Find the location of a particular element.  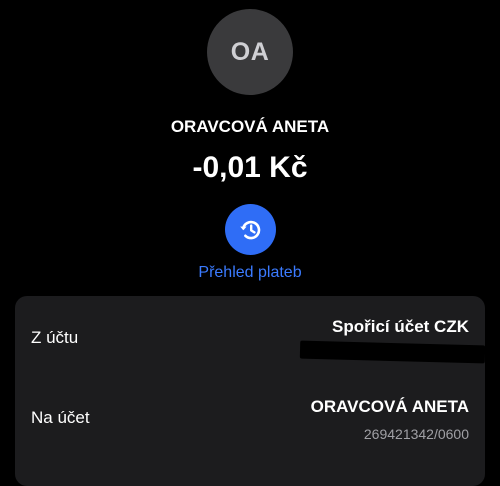

history-clock-icon is located at coordinates (249, 229).